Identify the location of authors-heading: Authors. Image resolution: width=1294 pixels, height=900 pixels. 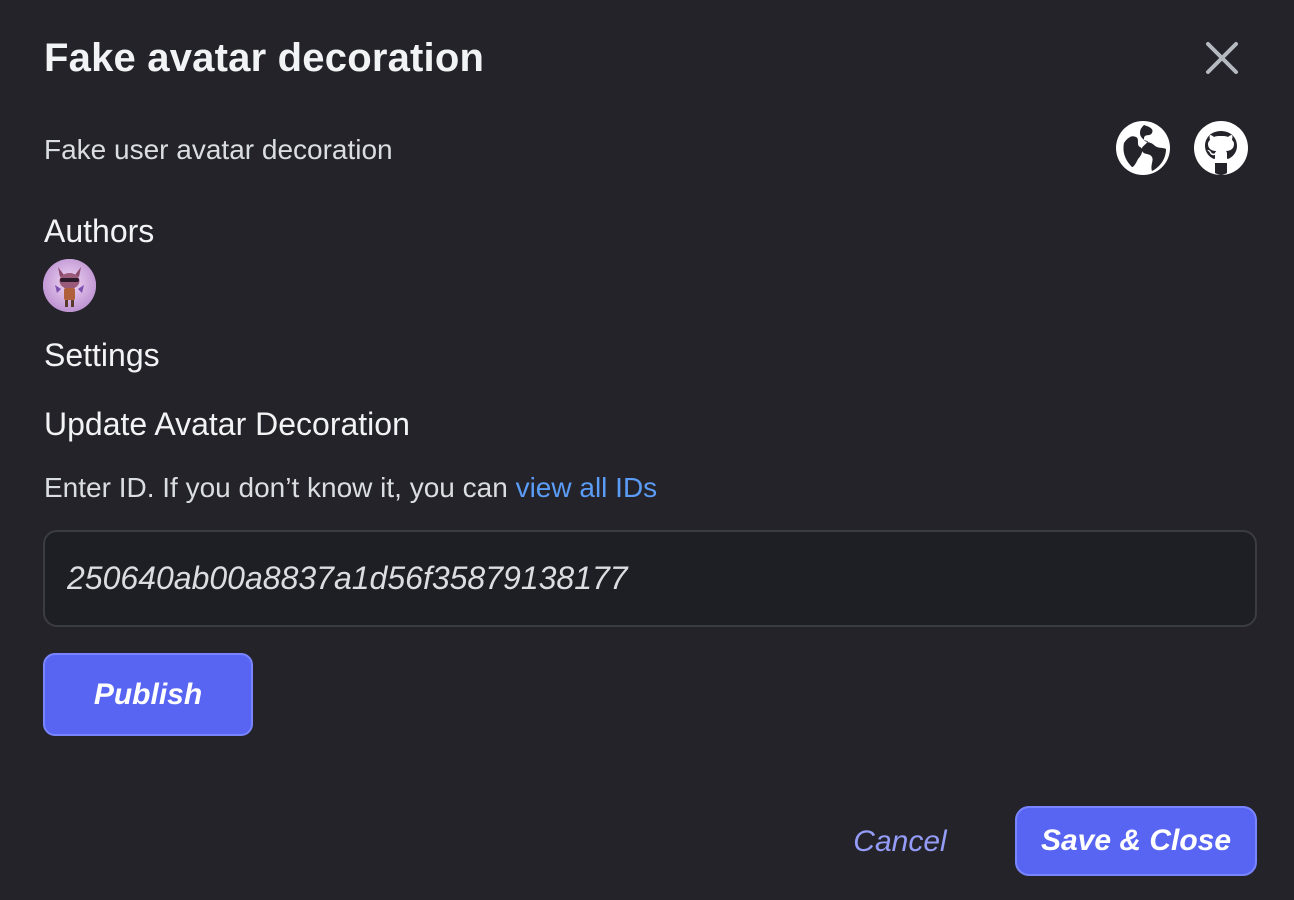
(99, 231).